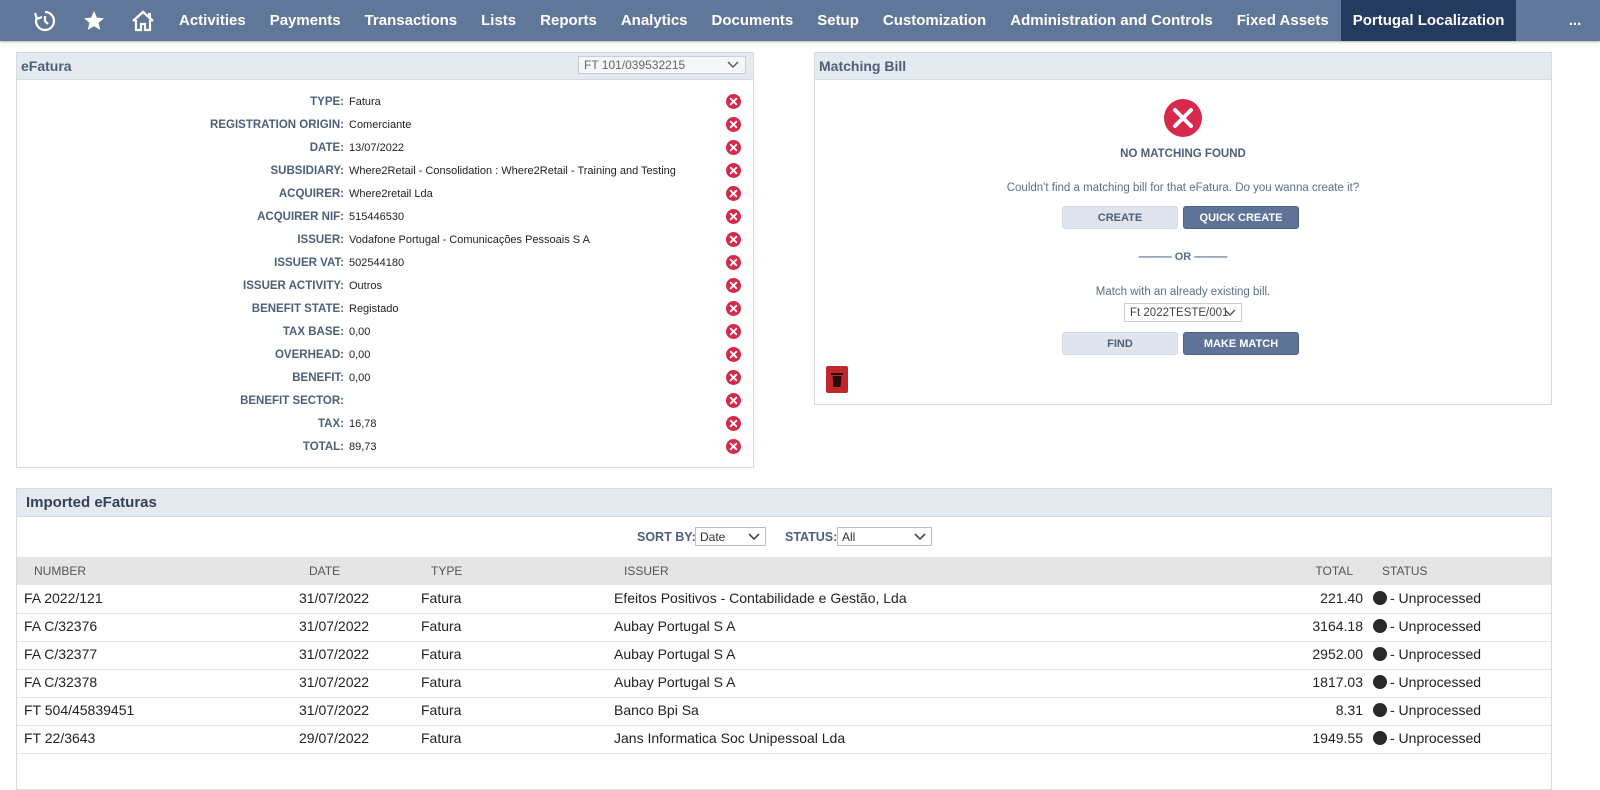  What do you see at coordinates (61, 682) in the screenshot?
I see `cell-number: FA C/32378` at bounding box center [61, 682].